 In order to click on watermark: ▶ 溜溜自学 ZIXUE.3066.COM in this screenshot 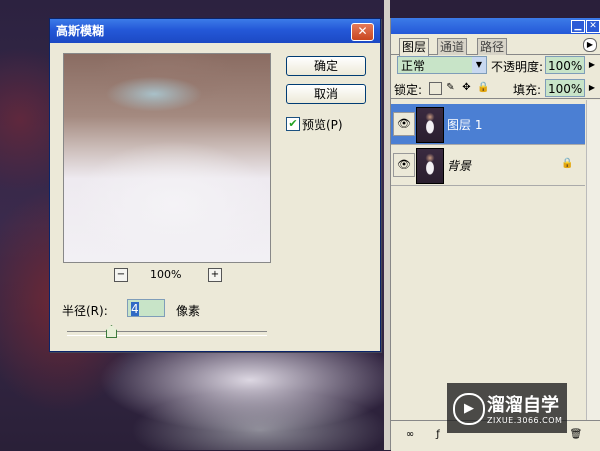, I will do `click(507, 408)`.